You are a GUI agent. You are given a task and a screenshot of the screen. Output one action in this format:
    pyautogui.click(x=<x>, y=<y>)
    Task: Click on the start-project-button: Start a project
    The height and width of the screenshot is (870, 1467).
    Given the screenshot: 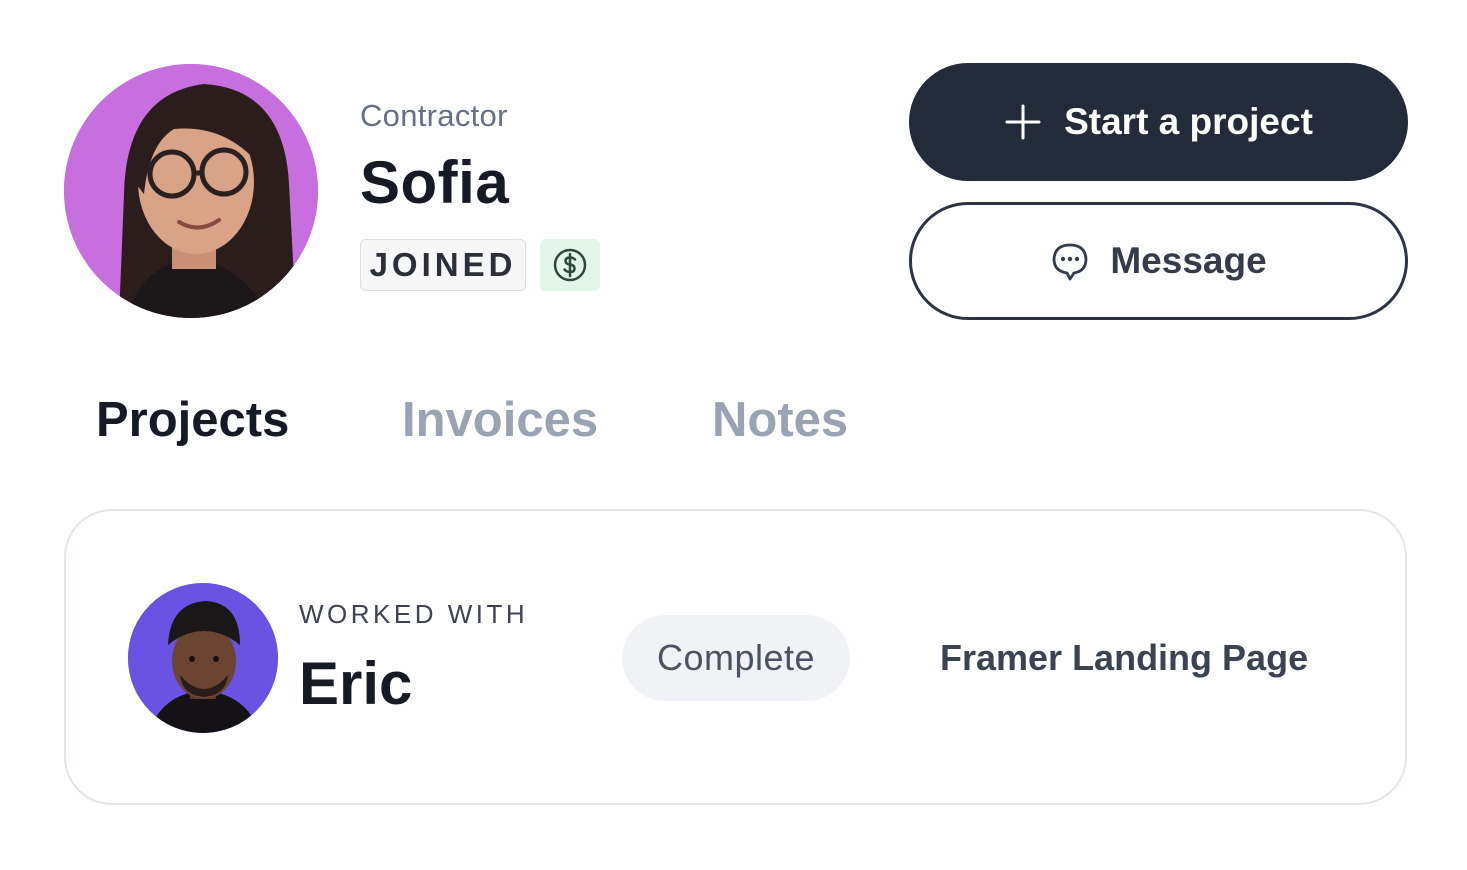 What is the action you would take?
    pyautogui.click(x=1158, y=122)
    